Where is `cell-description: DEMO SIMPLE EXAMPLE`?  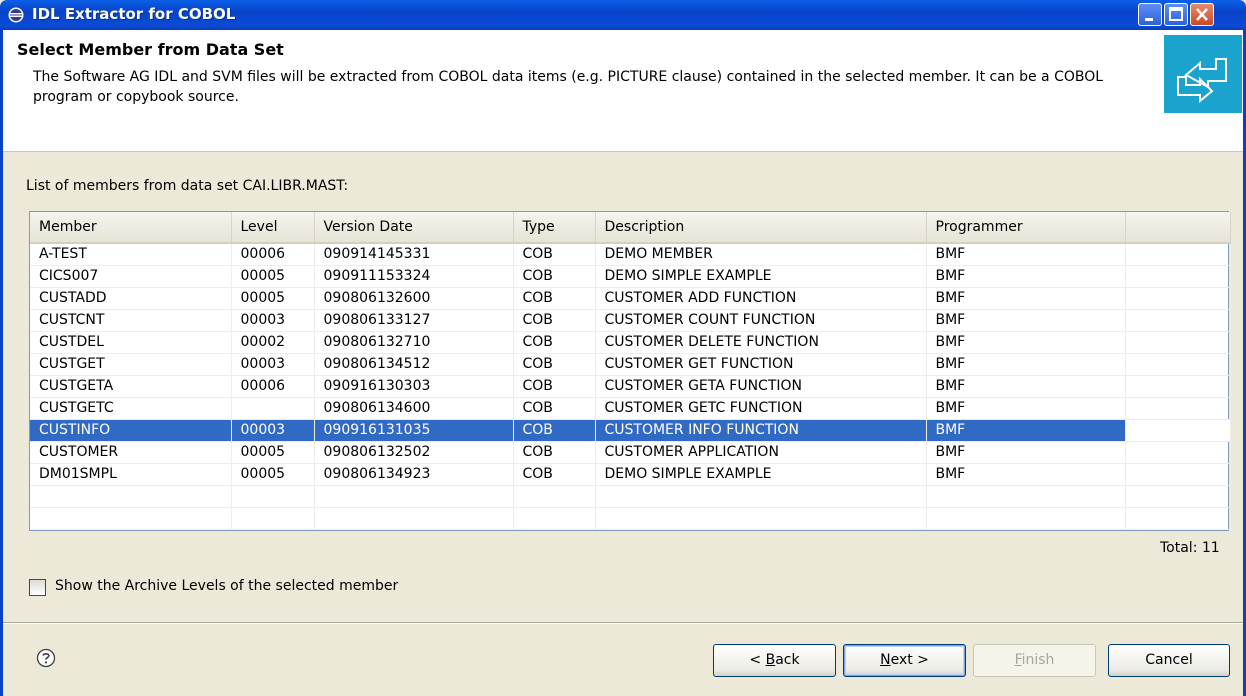
cell-description: DEMO SIMPLE EXAMPLE is located at coordinates (761, 474).